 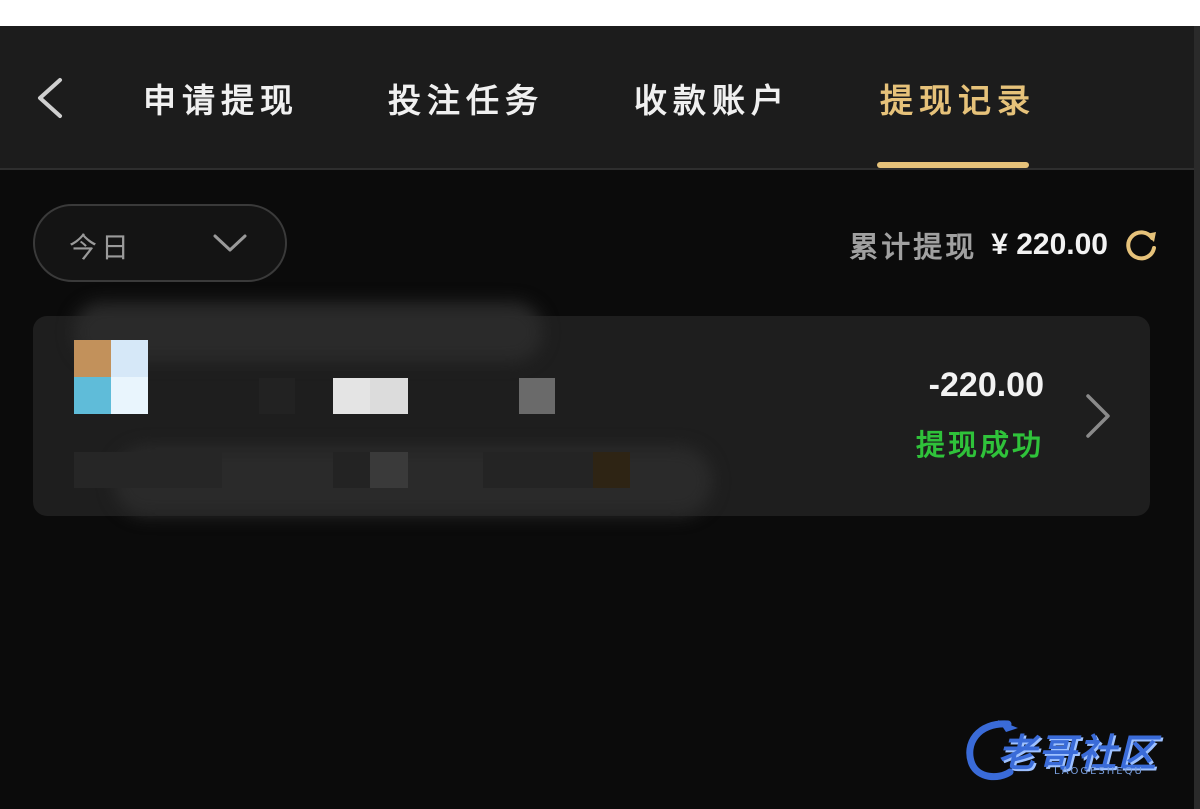 I want to click on tab-betting-tasks: 投注任务, so click(x=466, y=98).